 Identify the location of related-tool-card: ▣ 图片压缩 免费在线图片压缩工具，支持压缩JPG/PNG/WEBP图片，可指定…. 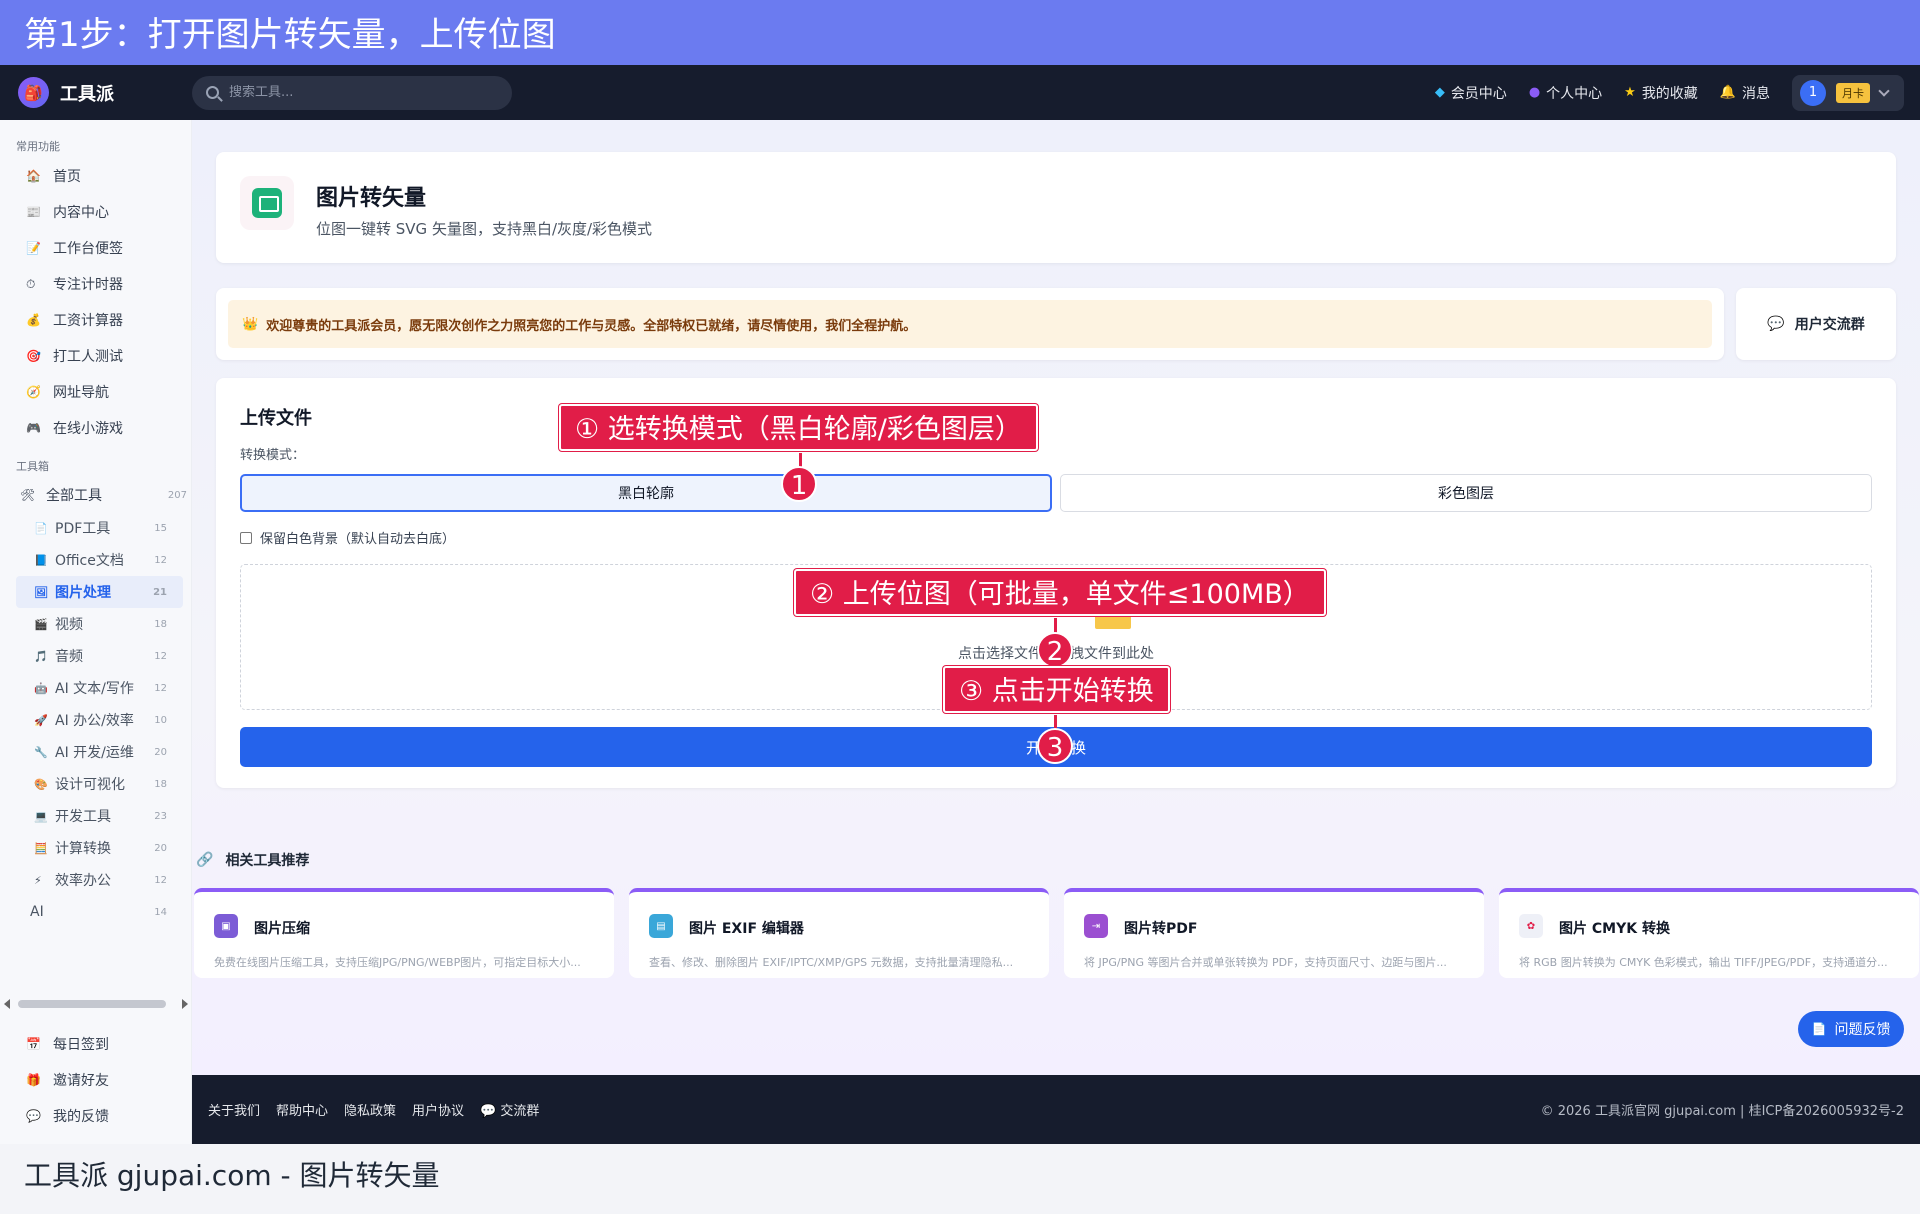
(404, 933).